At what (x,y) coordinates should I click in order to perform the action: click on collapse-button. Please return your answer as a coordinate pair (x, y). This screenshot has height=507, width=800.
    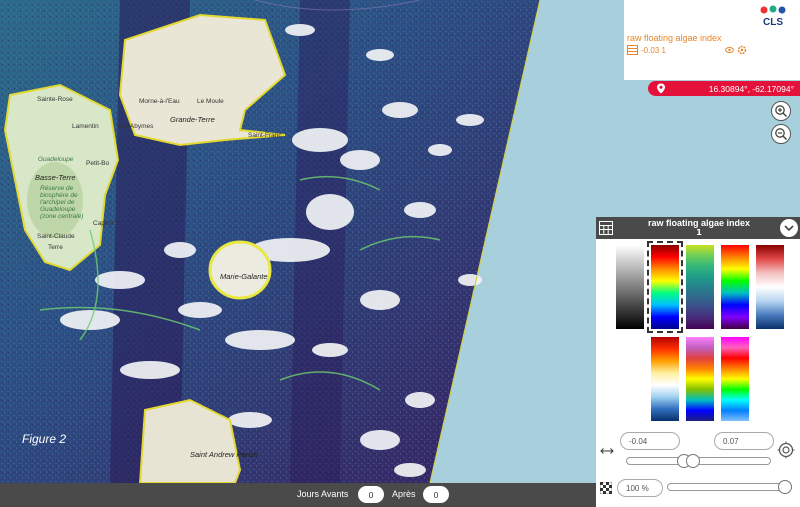
    Looking at the image, I should click on (789, 228).